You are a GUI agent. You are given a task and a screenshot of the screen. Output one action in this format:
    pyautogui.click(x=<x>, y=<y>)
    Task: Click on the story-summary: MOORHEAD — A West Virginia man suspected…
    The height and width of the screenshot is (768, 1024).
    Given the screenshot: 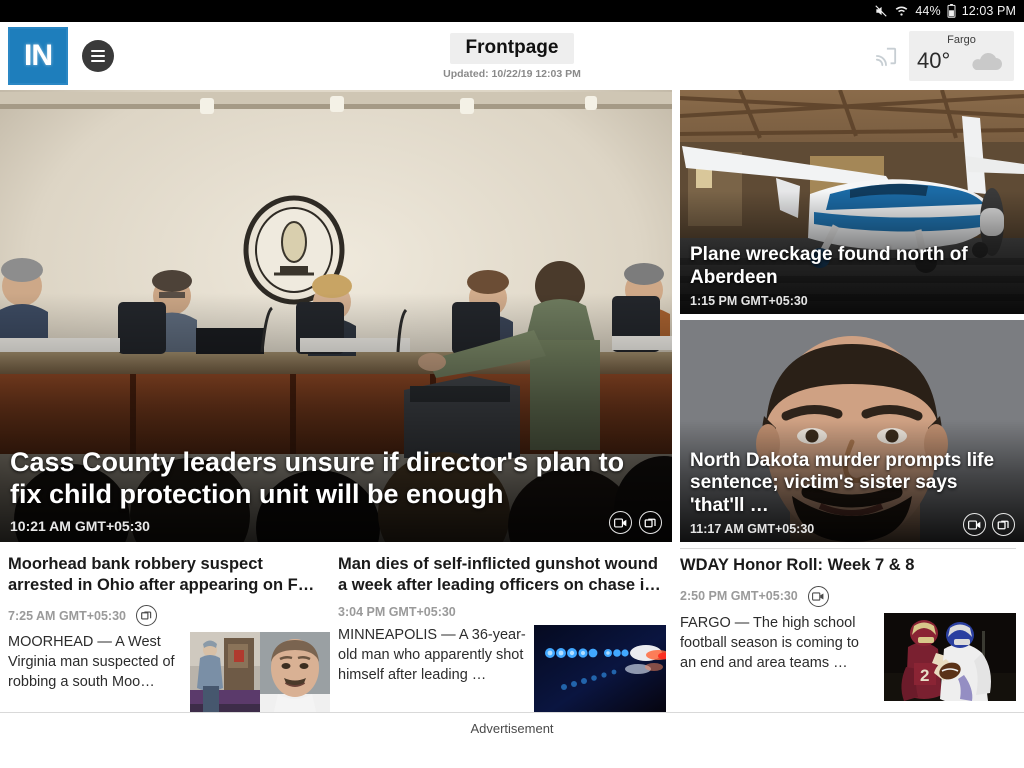 What is the action you would take?
    pyautogui.click(x=91, y=662)
    